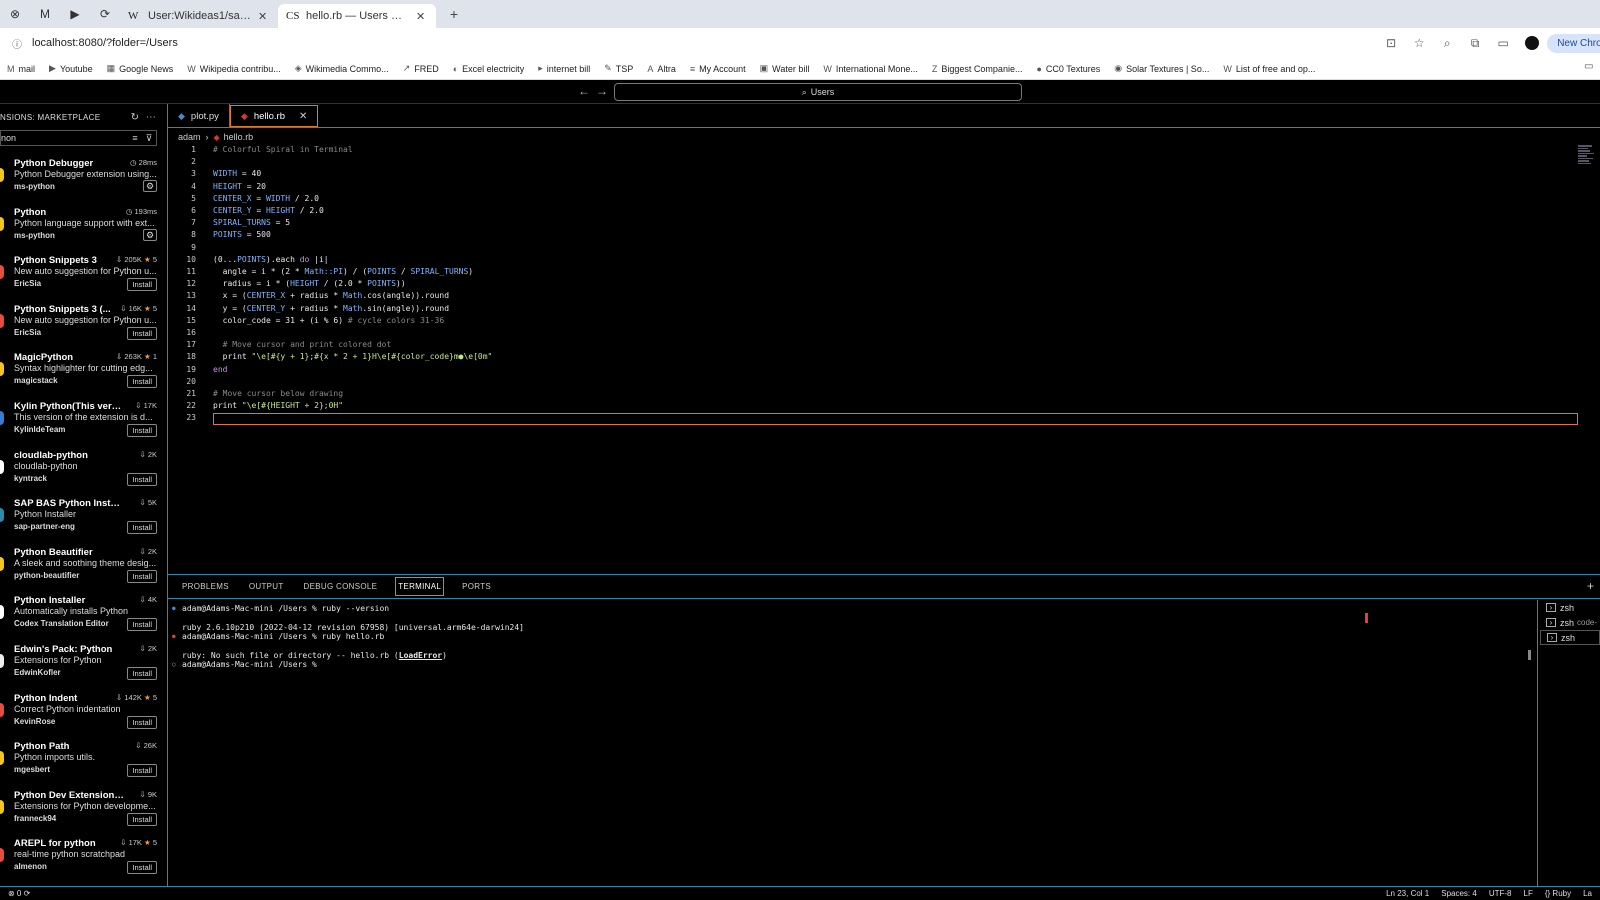 This screenshot has width=1600, height=900. I want to click on panel-tab: PROBLEMS, so click(205, 586).